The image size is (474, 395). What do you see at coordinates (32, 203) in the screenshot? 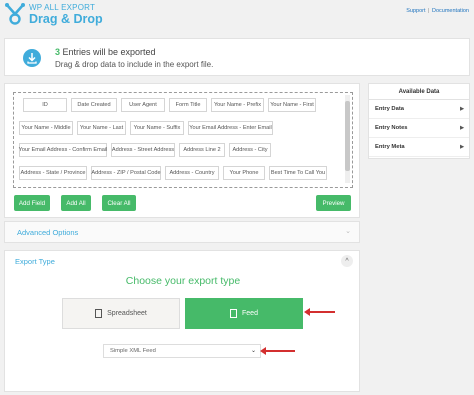
I see `add-field-button: Add Field` at bounding box center [32, 203].